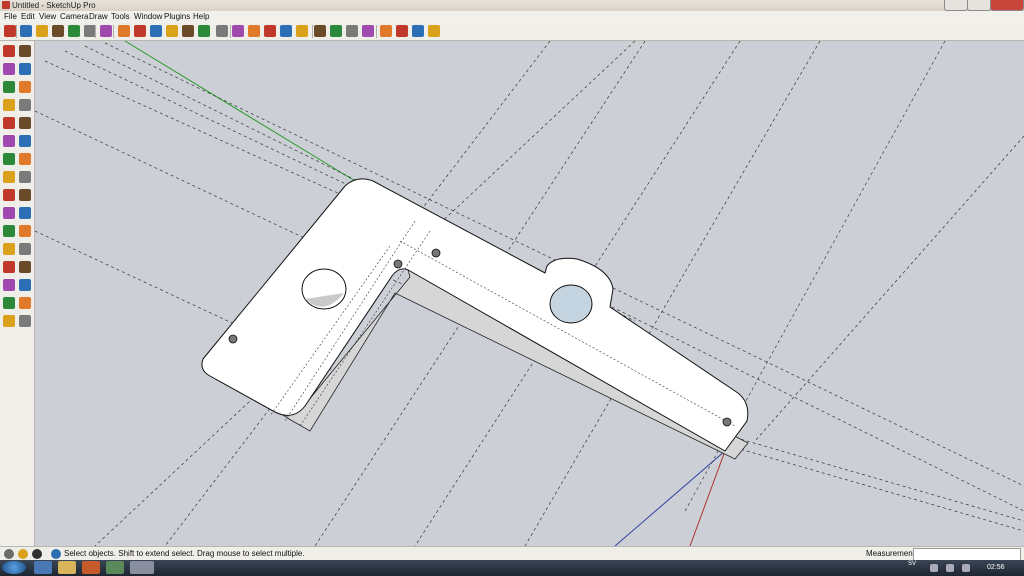 The image size is (1024, 576). What do you see at coordinates (9, 177) in the screenshot?
I see `scale-icon` at bounding box center [9, 177].